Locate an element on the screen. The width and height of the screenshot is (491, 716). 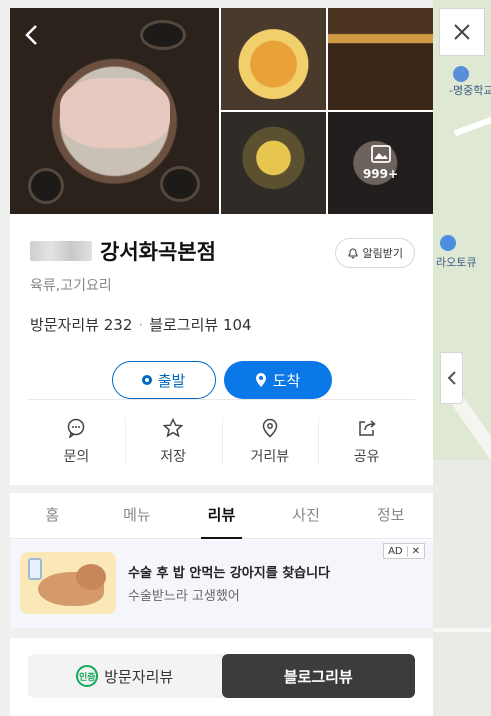
start-point-icon is located at coordinates (146, 380).